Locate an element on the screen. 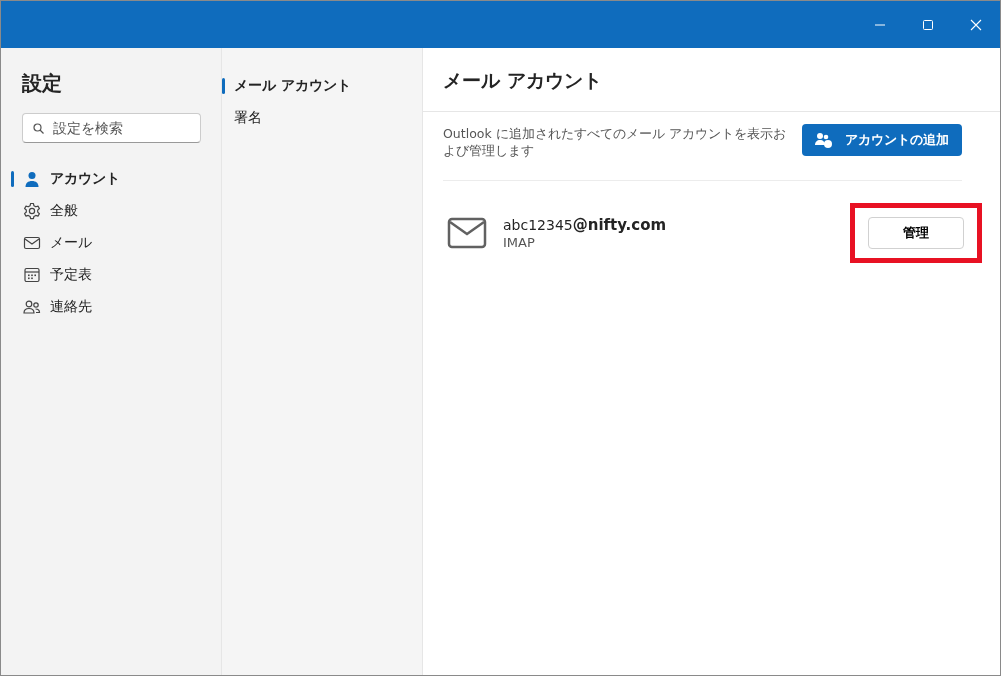 The image size is (1001, 676). nav-item: 予定表 is located at coordinates (111, 275).